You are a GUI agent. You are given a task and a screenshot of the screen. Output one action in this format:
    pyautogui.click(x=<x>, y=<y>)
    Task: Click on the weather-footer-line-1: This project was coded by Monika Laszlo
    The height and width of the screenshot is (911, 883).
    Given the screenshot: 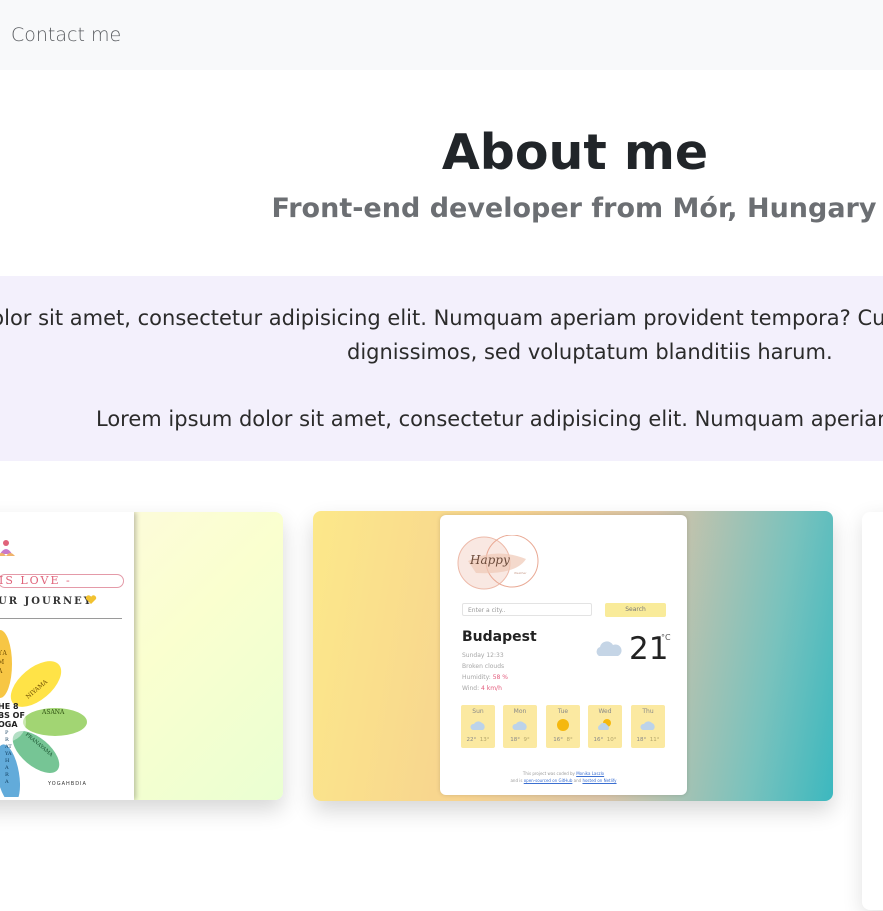 What is the action you would take?
    pyautogui.click(x=563, y=773)
    